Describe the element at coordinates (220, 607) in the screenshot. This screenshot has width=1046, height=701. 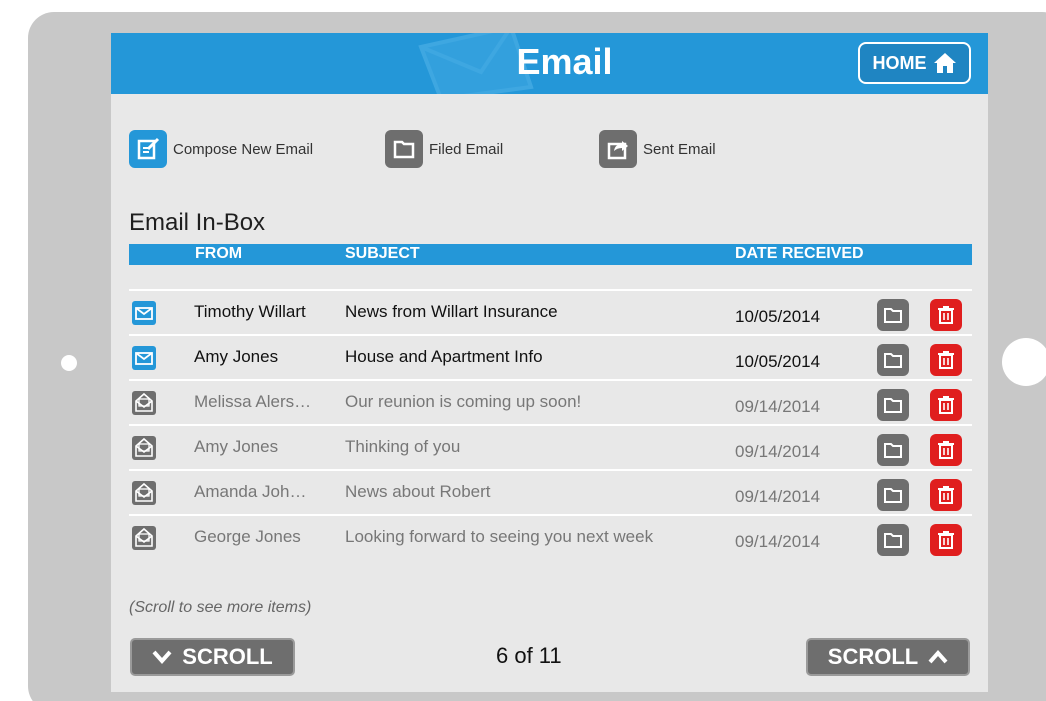
I see `scroll-hint: (Scroll to see more items)` at that location.